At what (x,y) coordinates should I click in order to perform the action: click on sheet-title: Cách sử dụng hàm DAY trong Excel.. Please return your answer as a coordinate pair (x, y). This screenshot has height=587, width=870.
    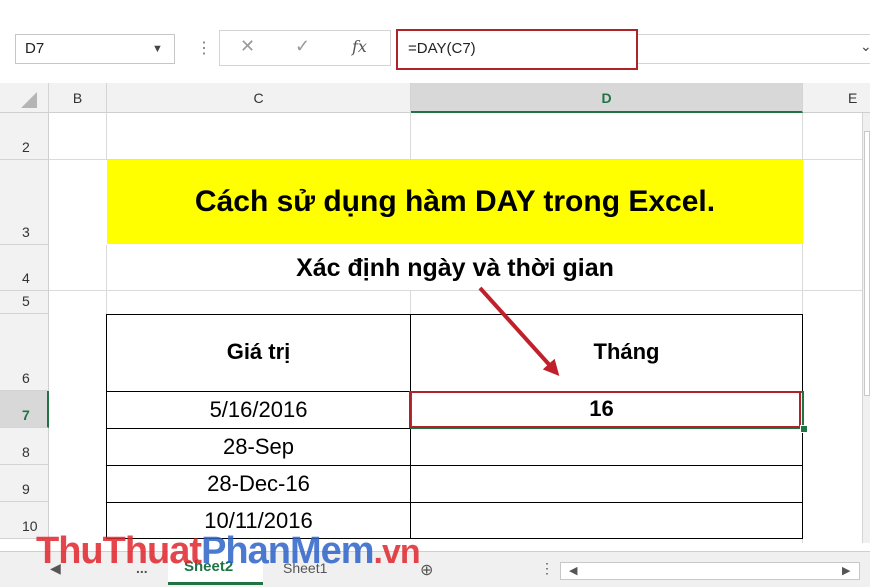
    Looking at the image, I should click on (455, 201).